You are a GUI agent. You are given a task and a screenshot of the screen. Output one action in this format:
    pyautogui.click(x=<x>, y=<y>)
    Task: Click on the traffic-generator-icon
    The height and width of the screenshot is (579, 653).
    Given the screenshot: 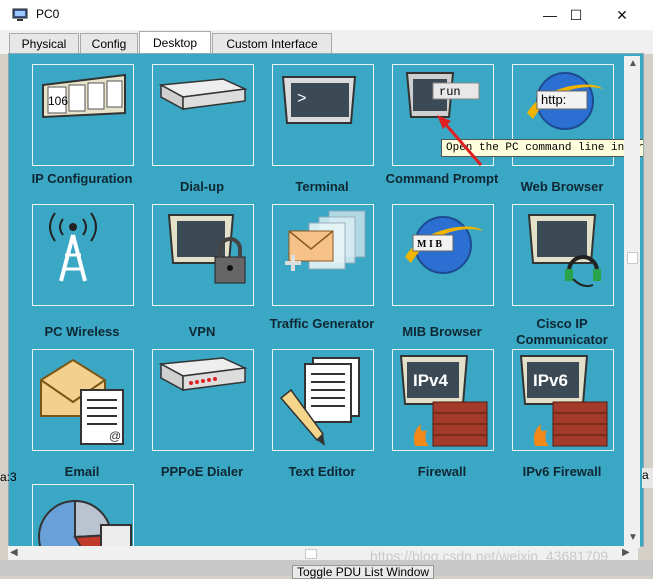 What is the action you would take?
    pyautogui.click(x=325, y=240)
    